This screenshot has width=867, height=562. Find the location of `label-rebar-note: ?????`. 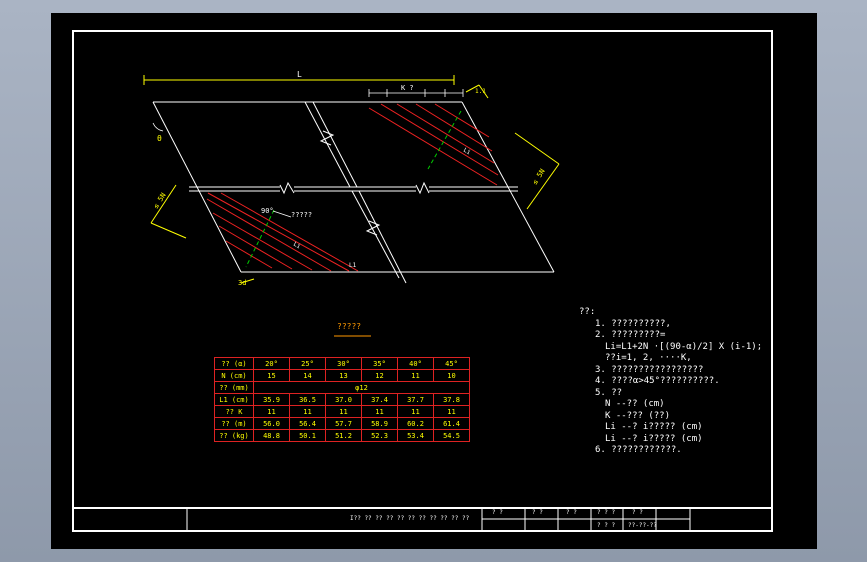

label-rebar-note: ????? is located at coordinates (301, 215).